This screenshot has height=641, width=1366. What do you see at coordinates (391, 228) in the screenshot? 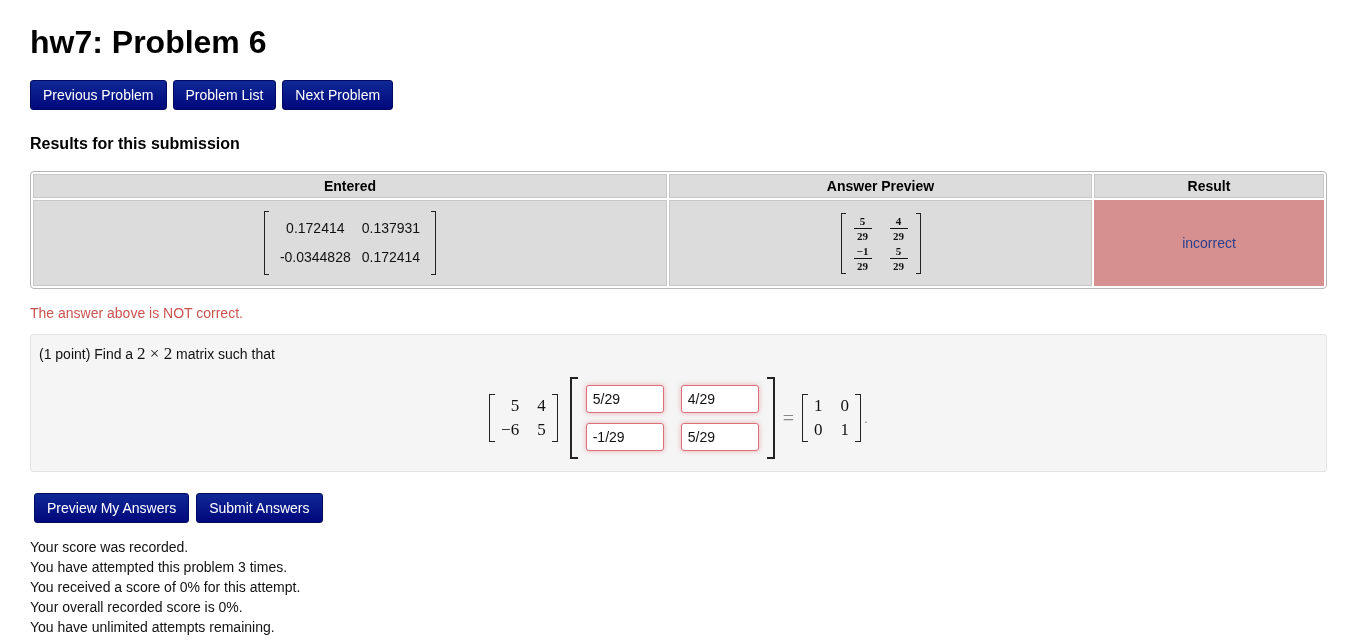
I see `matrix-entry: 0.137931` at bounding box center [391, 228].